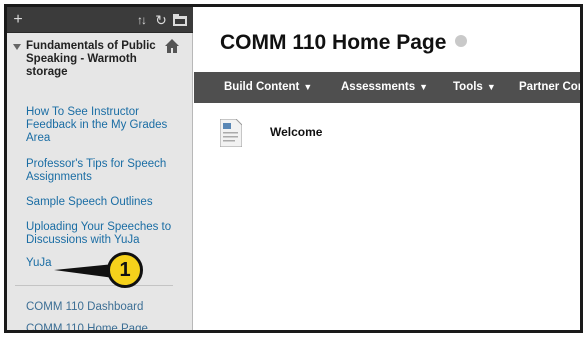 This screenshot has height=337, width=587. I want to click on menu-label: Tools, so click(468, 87).